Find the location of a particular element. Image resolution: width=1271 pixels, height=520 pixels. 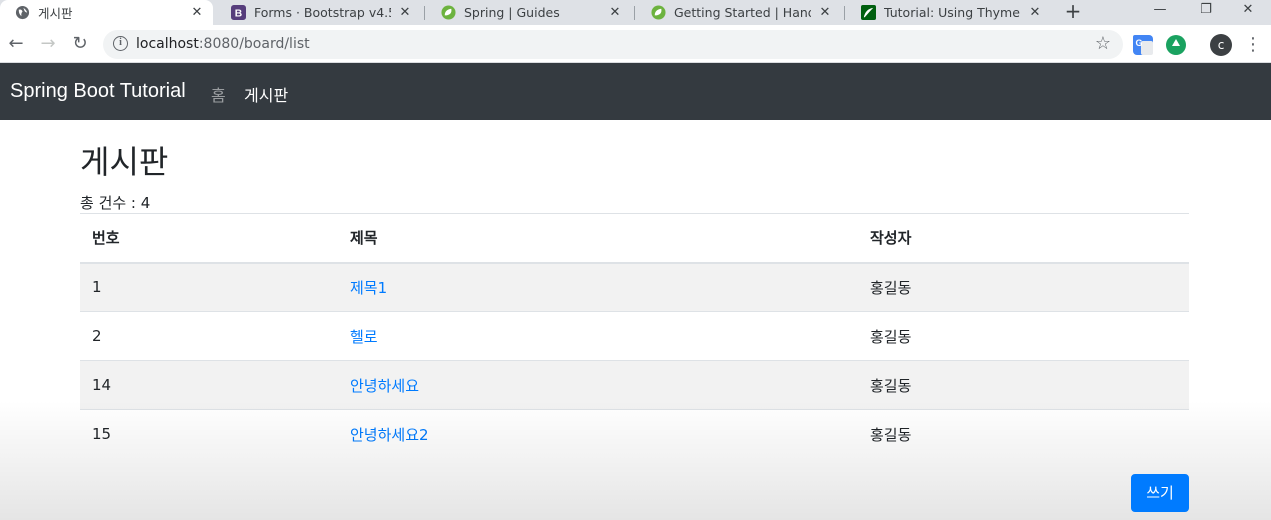

page-title: 게시판 is located at coordinates (124, 162).